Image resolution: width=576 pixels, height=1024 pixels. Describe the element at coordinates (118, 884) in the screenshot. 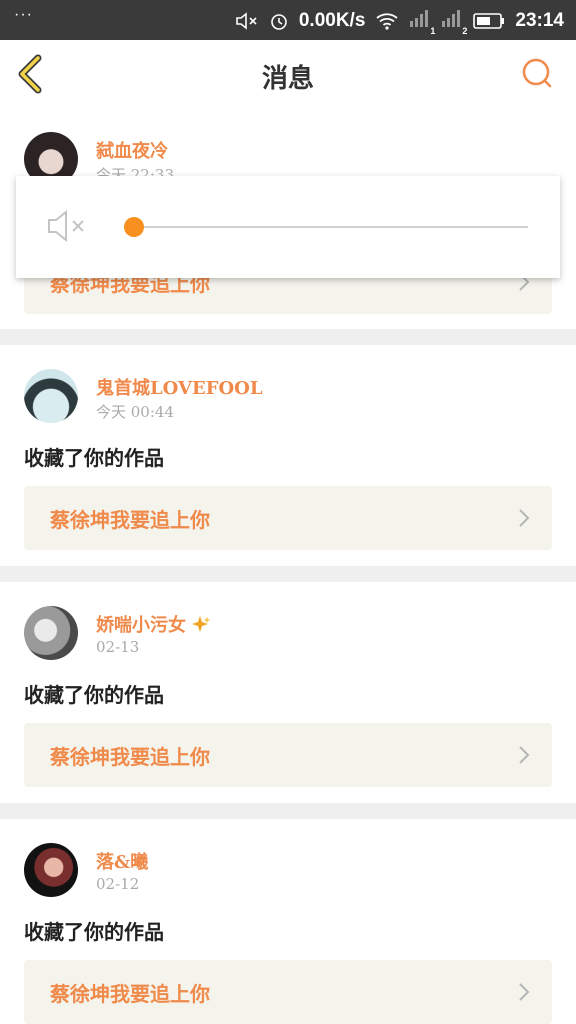

I see `message-time: 02-12` at that location.